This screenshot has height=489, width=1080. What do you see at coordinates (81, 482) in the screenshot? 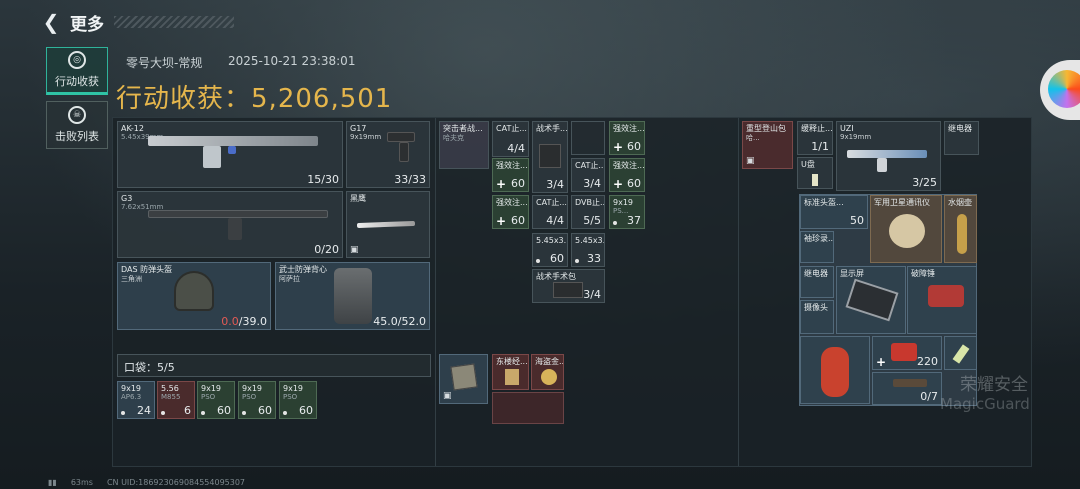
I see `ping: 63ms` at bounding box center [81, 482].